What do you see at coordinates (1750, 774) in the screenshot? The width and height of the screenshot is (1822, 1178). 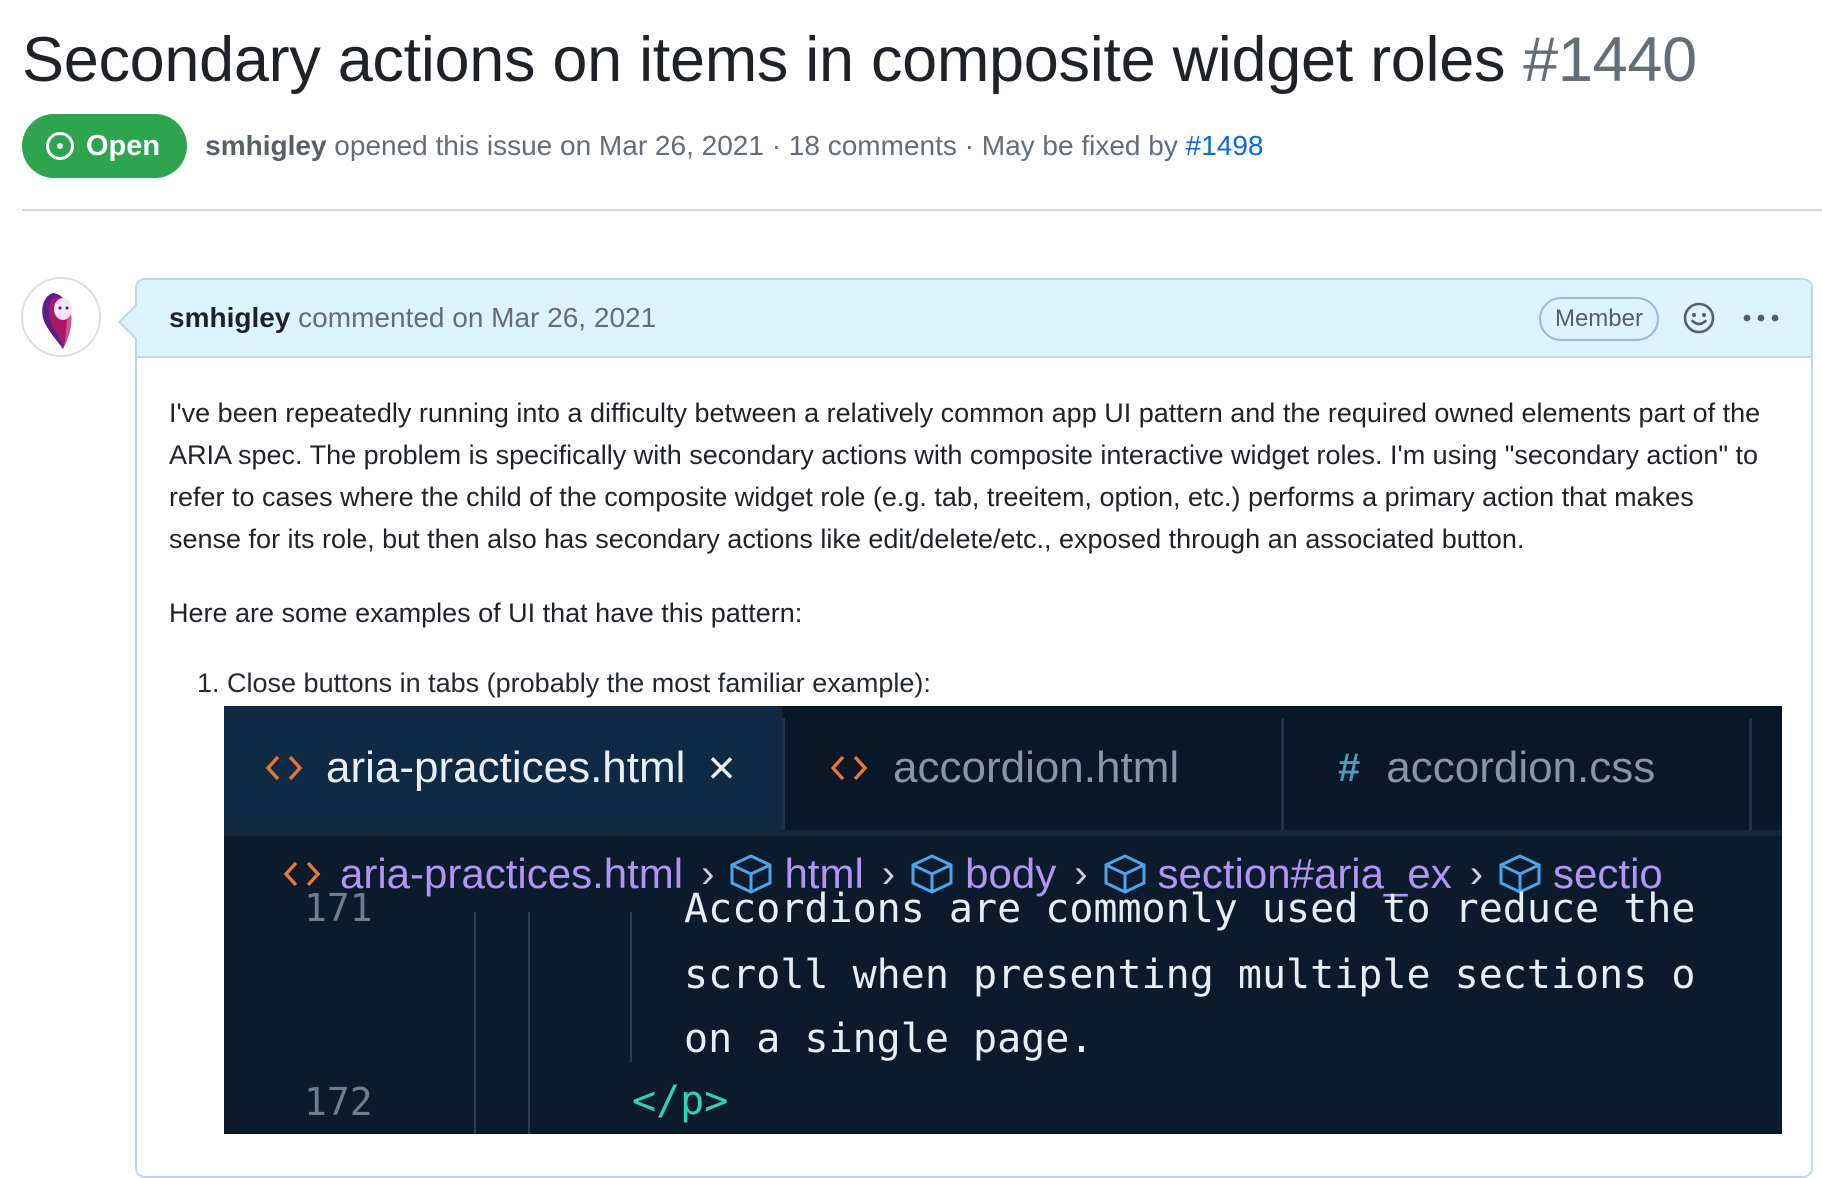 I see `tab-divider` at bounding box center [1750, 774].